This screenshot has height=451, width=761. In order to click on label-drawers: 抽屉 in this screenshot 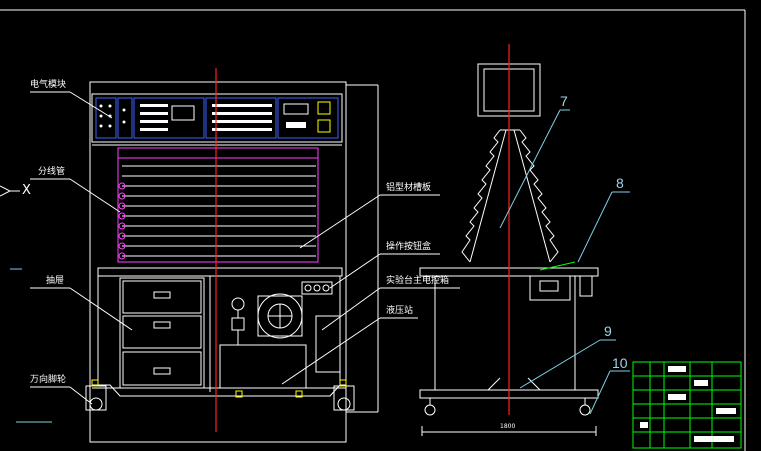, I will do `click(55, 281)`.